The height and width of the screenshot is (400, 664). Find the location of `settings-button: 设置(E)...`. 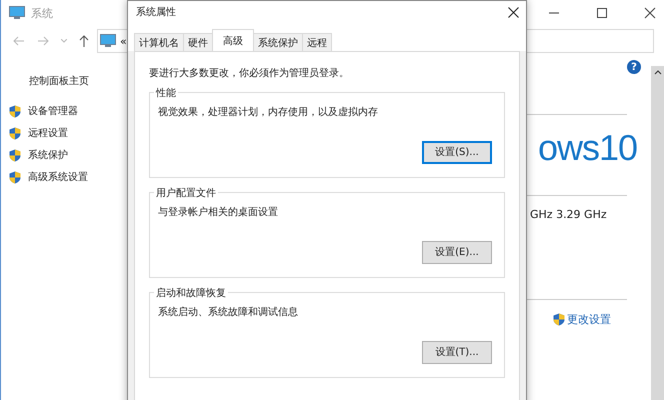

settings-button: 设置(E)... is located at coordinates (457, 252).